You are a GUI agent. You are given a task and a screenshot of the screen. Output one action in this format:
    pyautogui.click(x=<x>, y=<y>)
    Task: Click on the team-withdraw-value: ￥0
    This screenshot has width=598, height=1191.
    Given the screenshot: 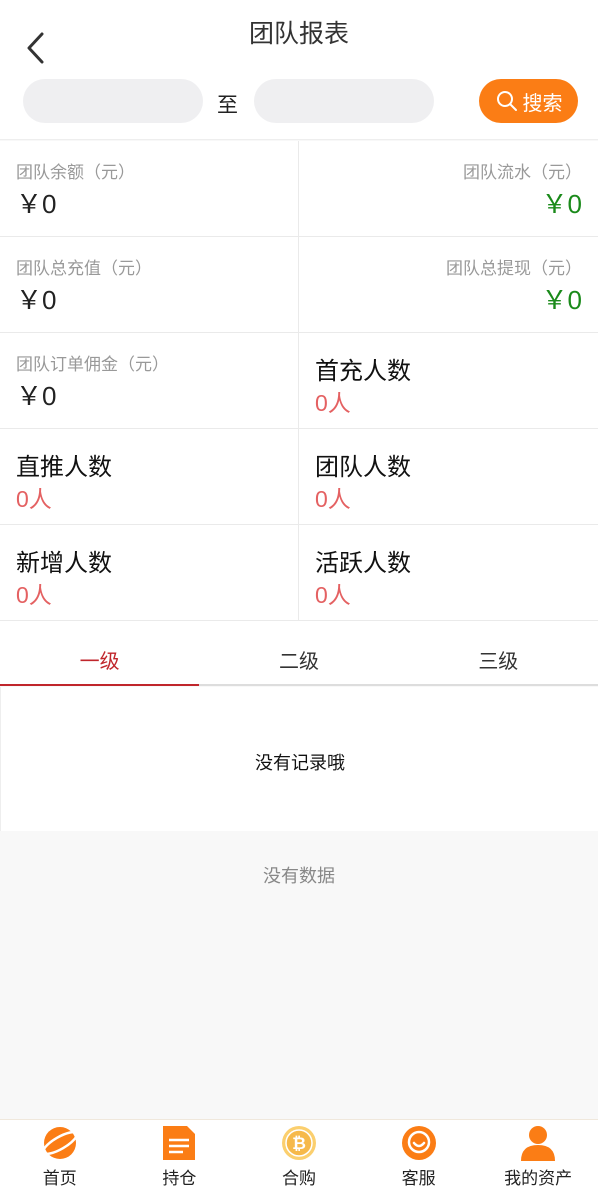 What is the action you would take?
    pyautogui.click(x=561, y=300)
    